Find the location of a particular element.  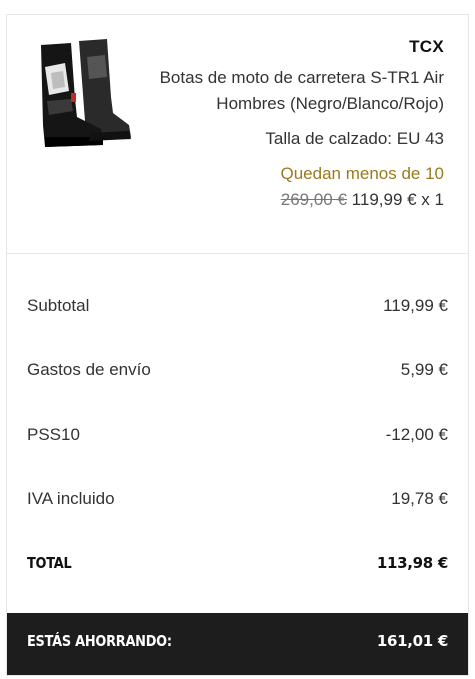

product-price: 269,00 € 119,99 € x 1 is located at coordinates (294, 200).